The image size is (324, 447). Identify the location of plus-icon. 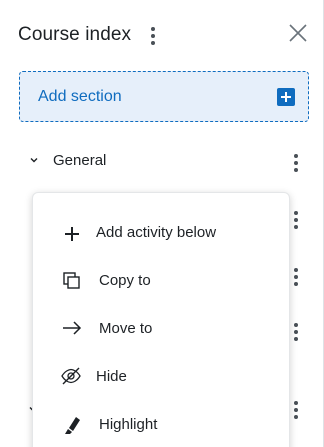
(72, 234).